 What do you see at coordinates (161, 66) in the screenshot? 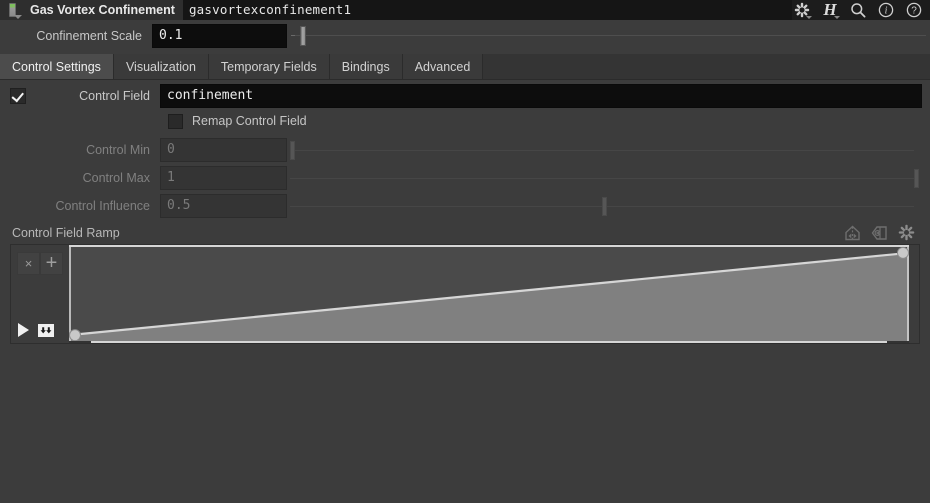
I see `tab-visualization: Visualization` at bounding box center [161, 66].